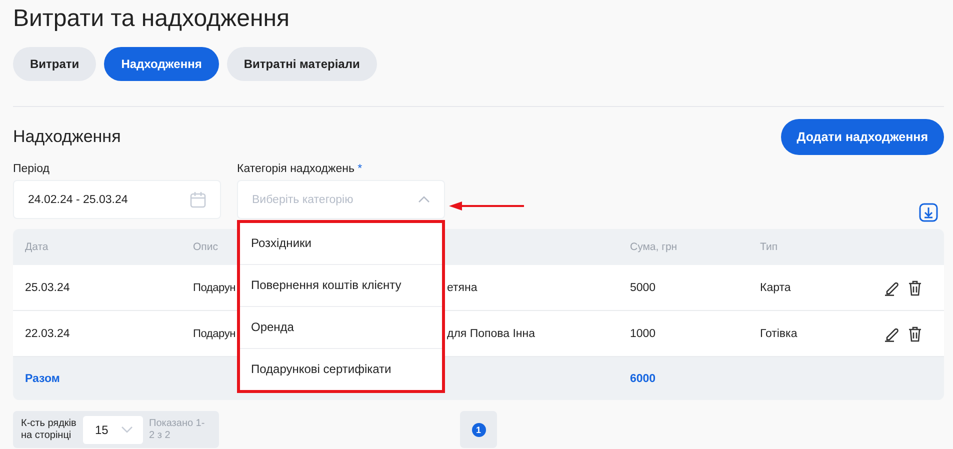 Image resolution: width=953 pixels, height=449 pixels. I want to click on table-cell: 1000, so click(643, 334).